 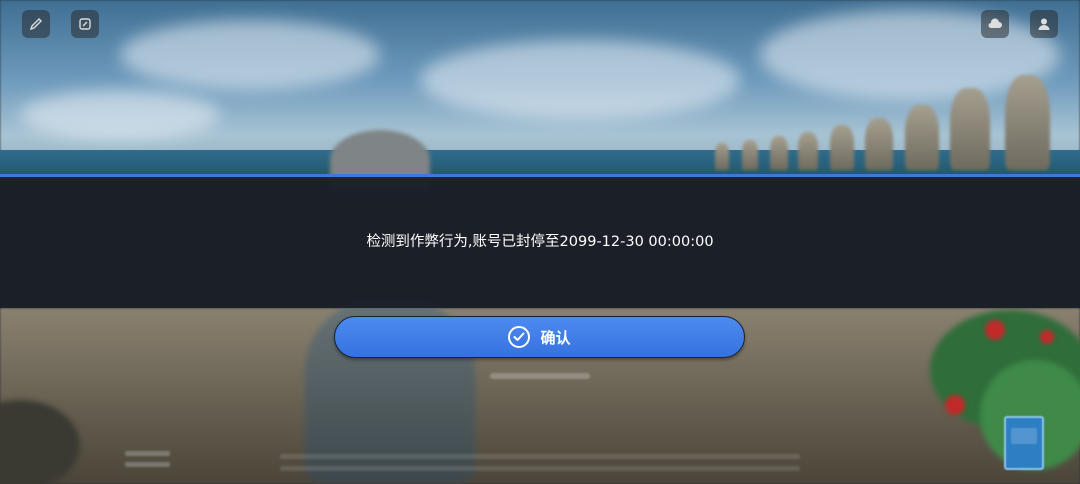 I want to click on cloud-icon, so click(x=995, y=24).